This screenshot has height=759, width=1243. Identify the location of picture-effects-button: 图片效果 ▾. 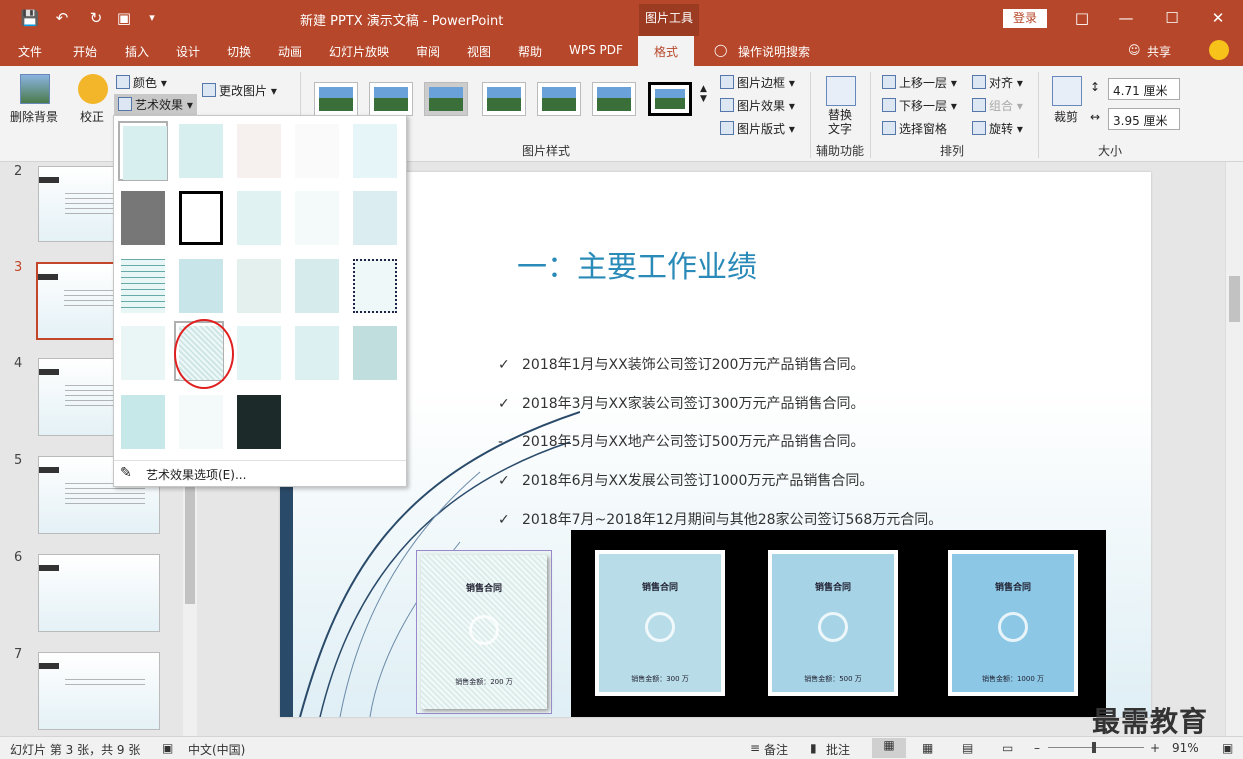
(757, 105).